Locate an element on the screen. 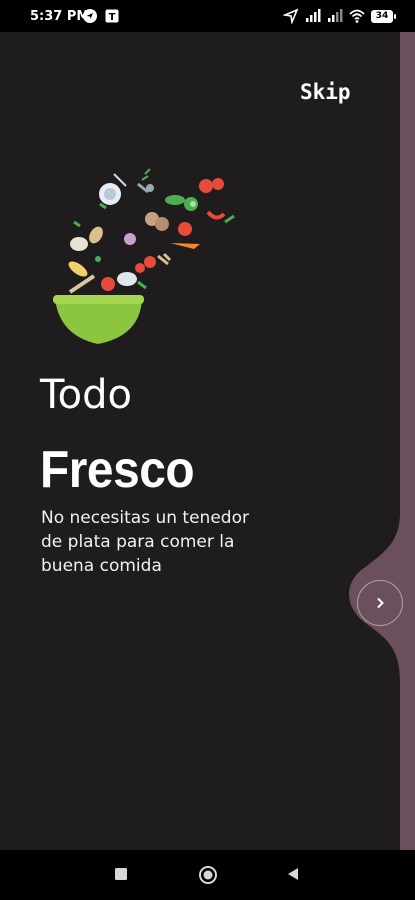  navigation-bar is located at coordinates (207, 875).